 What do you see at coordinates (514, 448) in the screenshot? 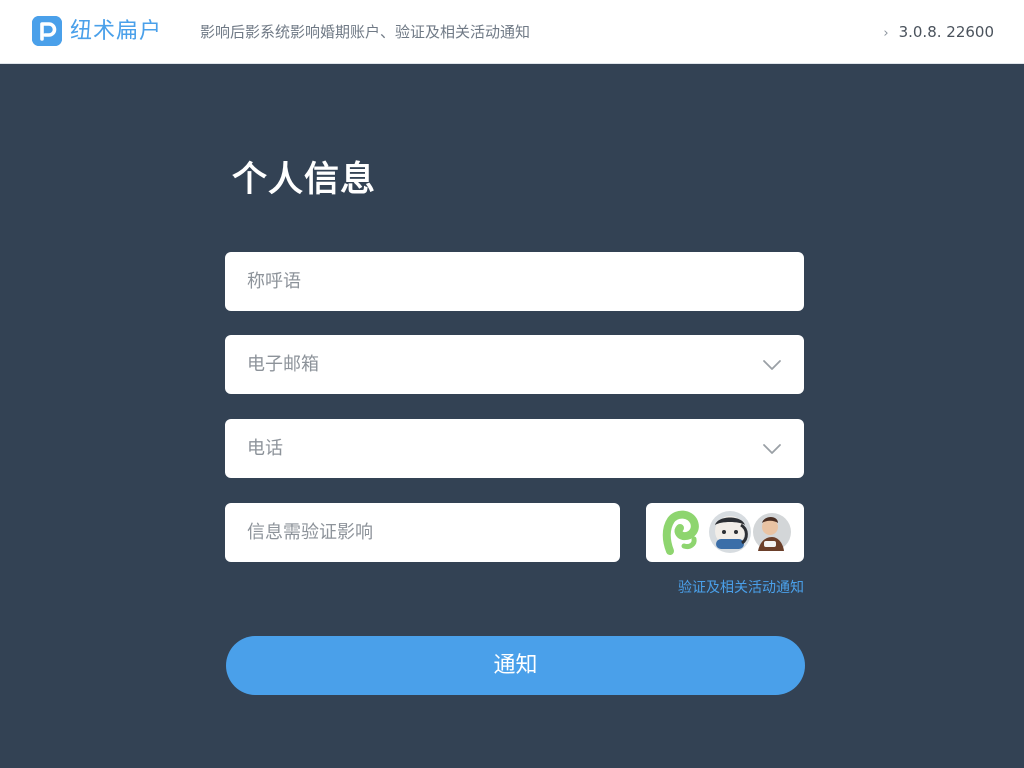
I see `phone-field: 电话` at bounding box center [514, 448].